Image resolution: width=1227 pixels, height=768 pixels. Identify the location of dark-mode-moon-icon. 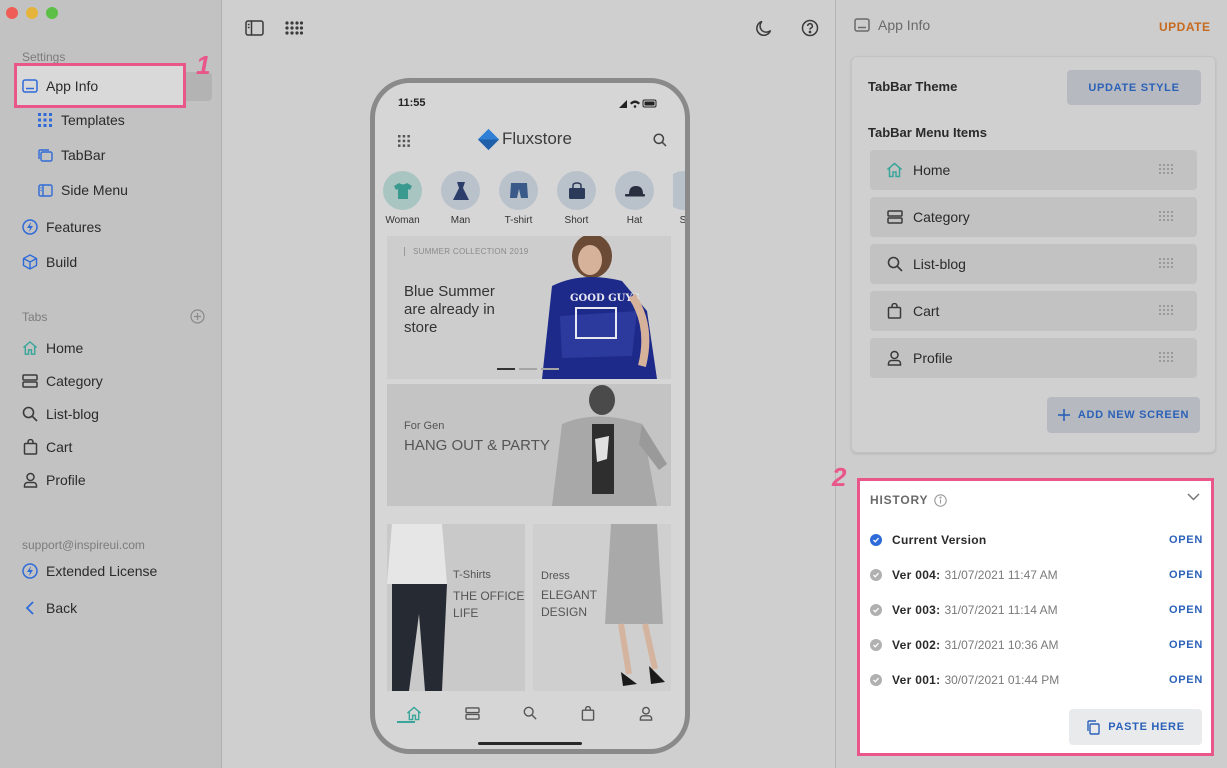
(764, 28).